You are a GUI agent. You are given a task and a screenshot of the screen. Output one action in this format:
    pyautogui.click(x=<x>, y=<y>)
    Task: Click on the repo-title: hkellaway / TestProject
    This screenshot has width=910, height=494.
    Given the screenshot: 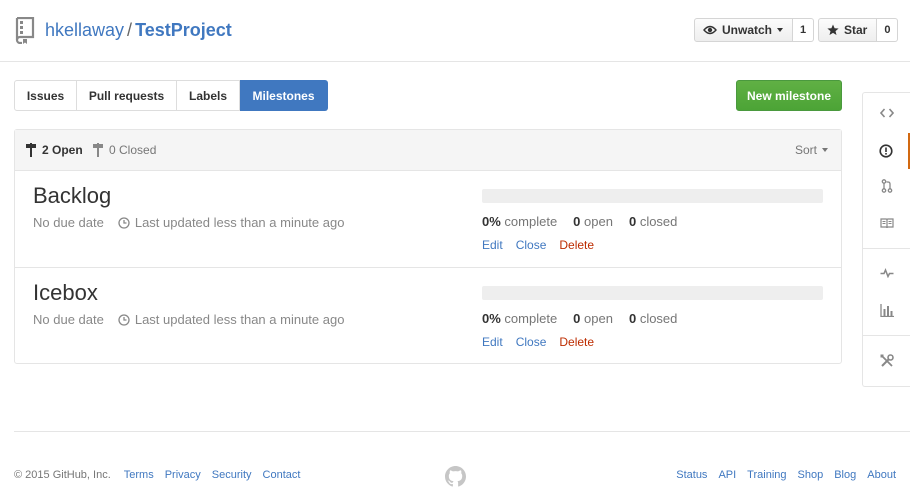 What is the action you would take?
    pyautogui.click(x=138, y=30)
    